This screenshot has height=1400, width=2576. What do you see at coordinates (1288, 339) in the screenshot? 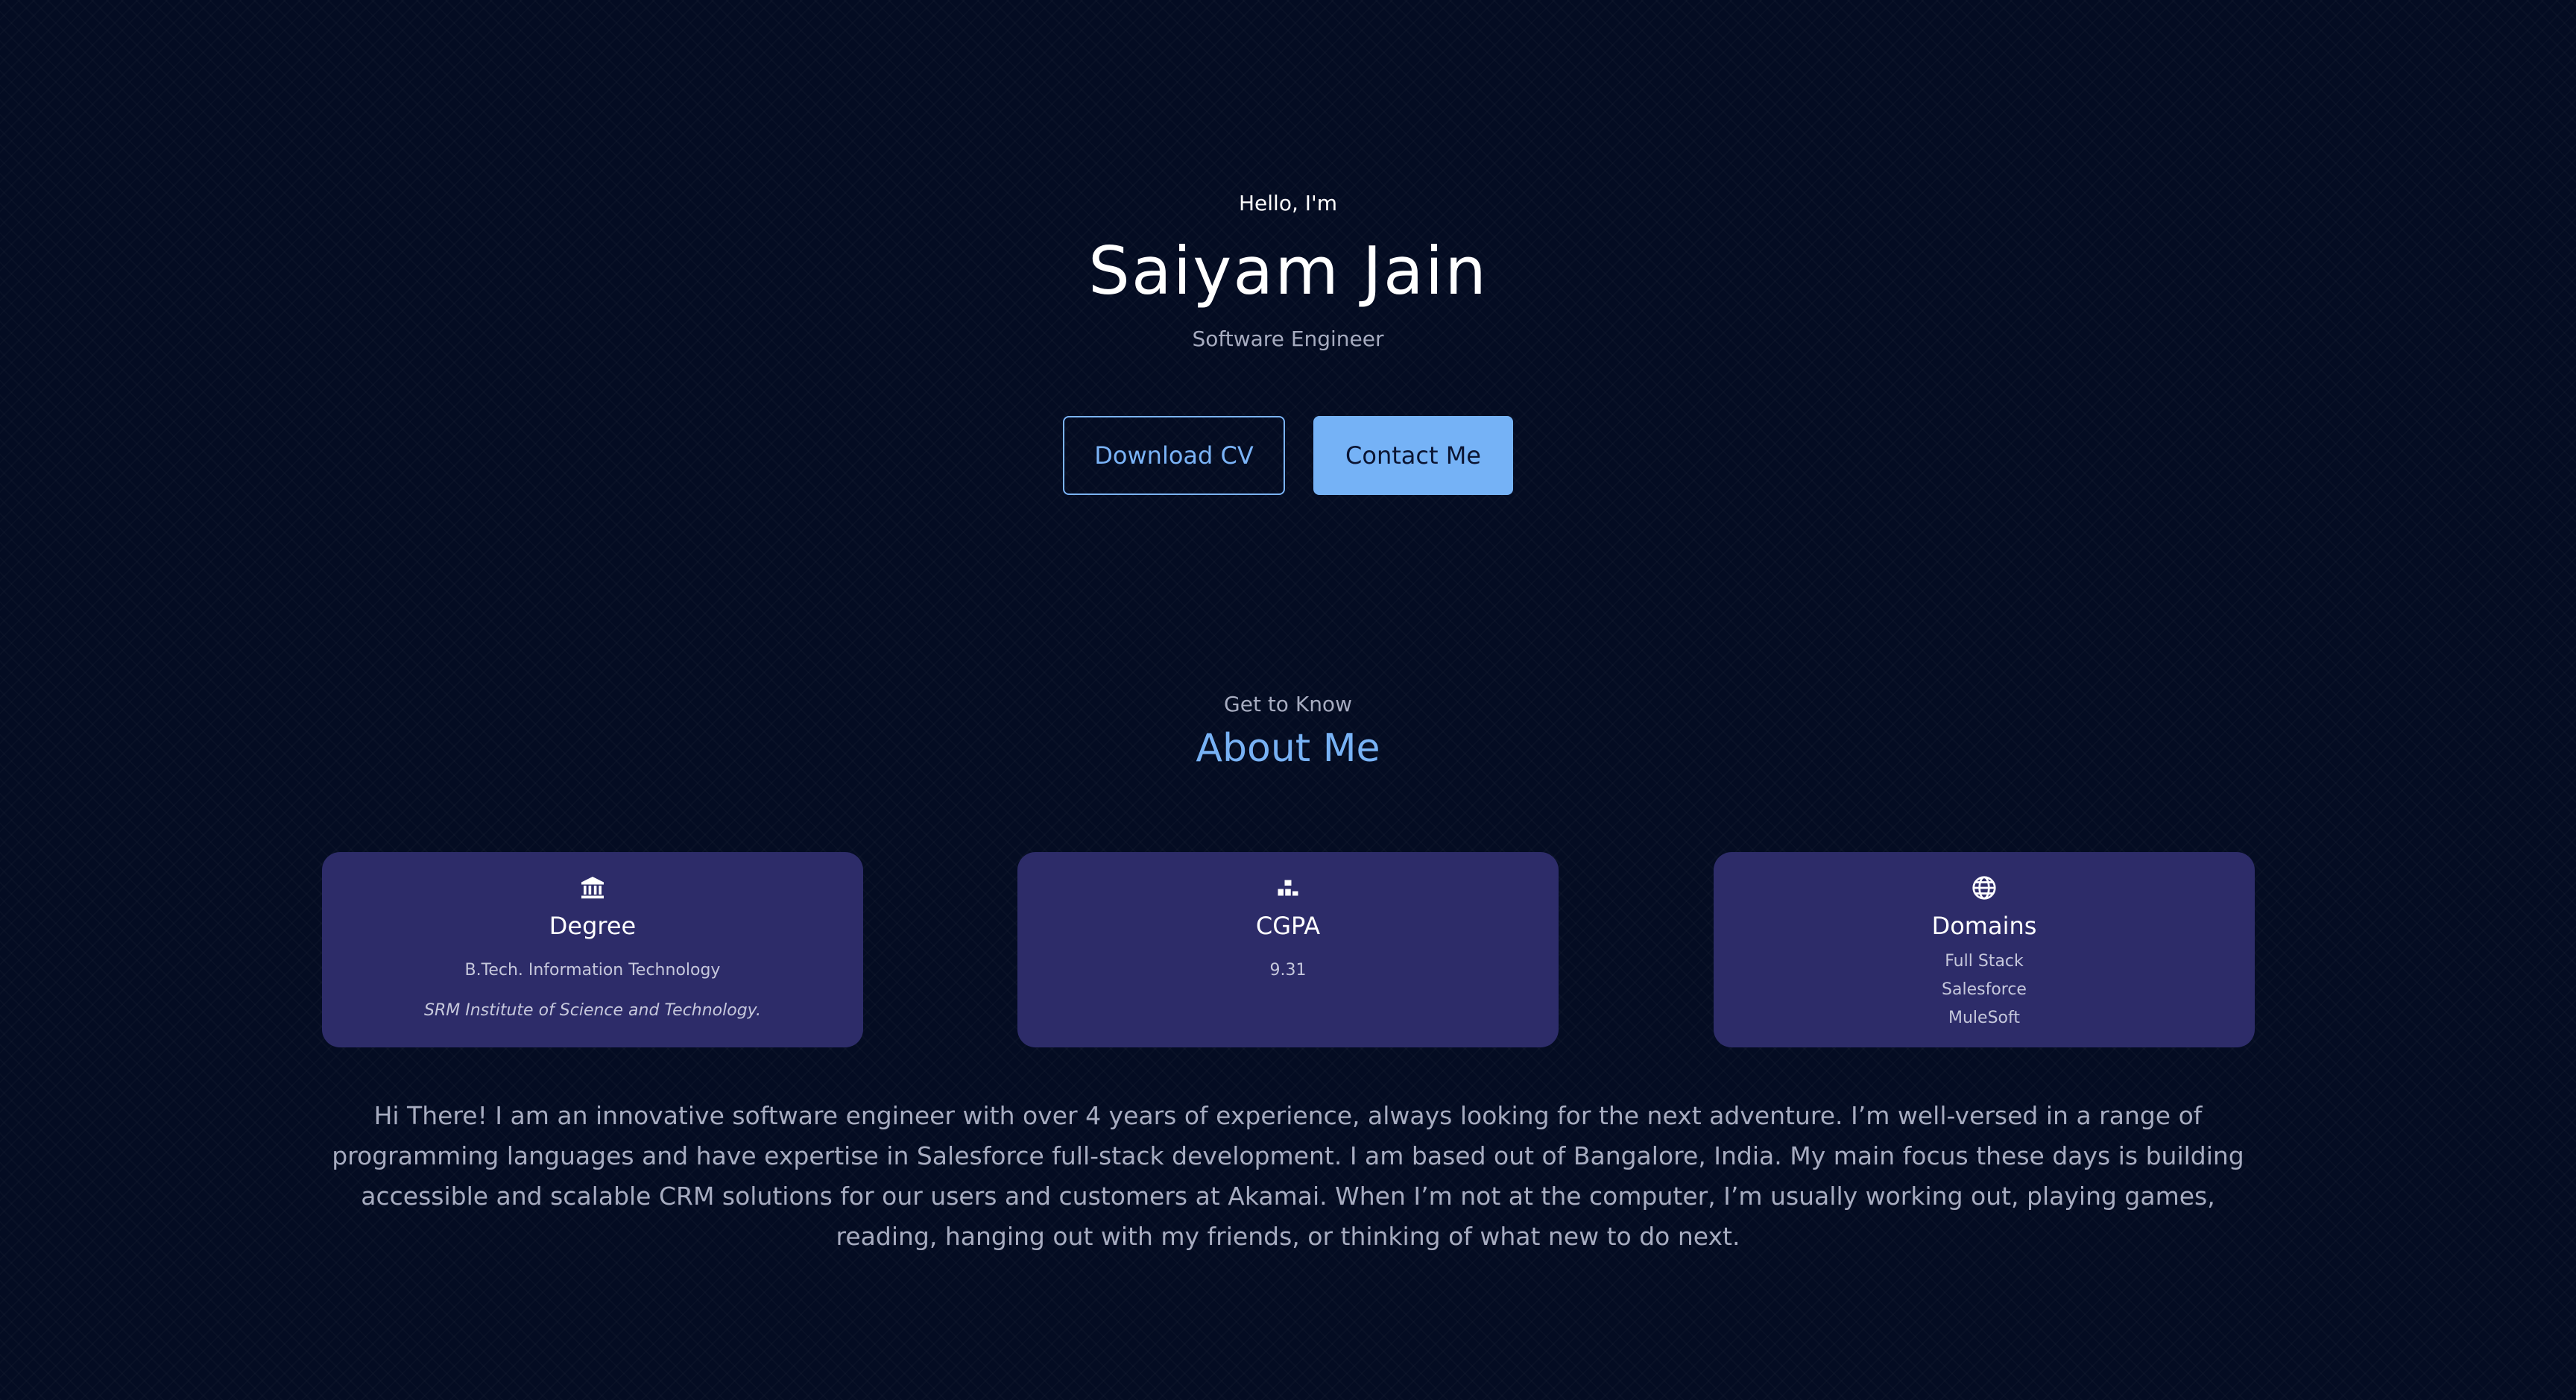
I see `hero-role: Software Engineer` at bounding box center [1288, 339].